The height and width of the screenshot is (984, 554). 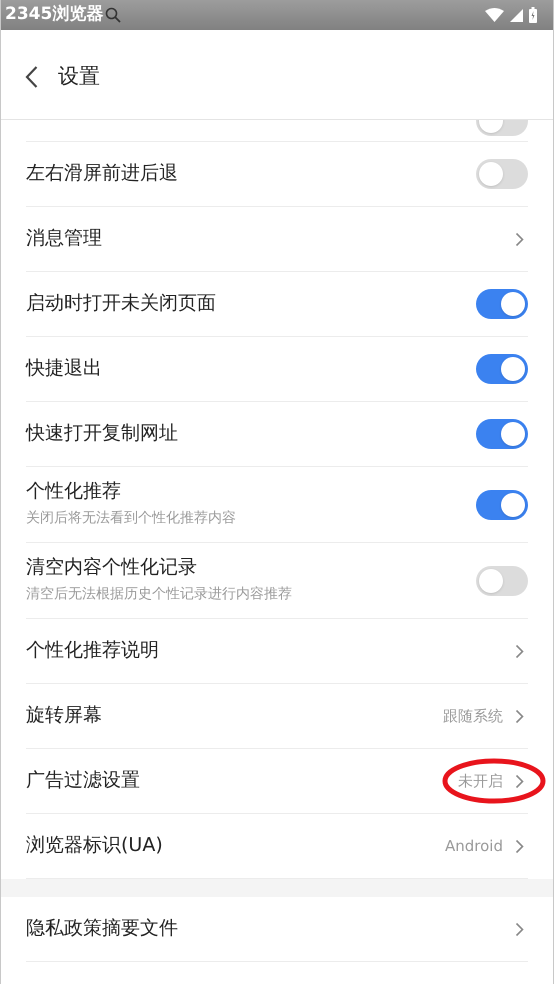 I want to click on settings-row: 隐私政策摘要文件, so click(x=277, y=929).